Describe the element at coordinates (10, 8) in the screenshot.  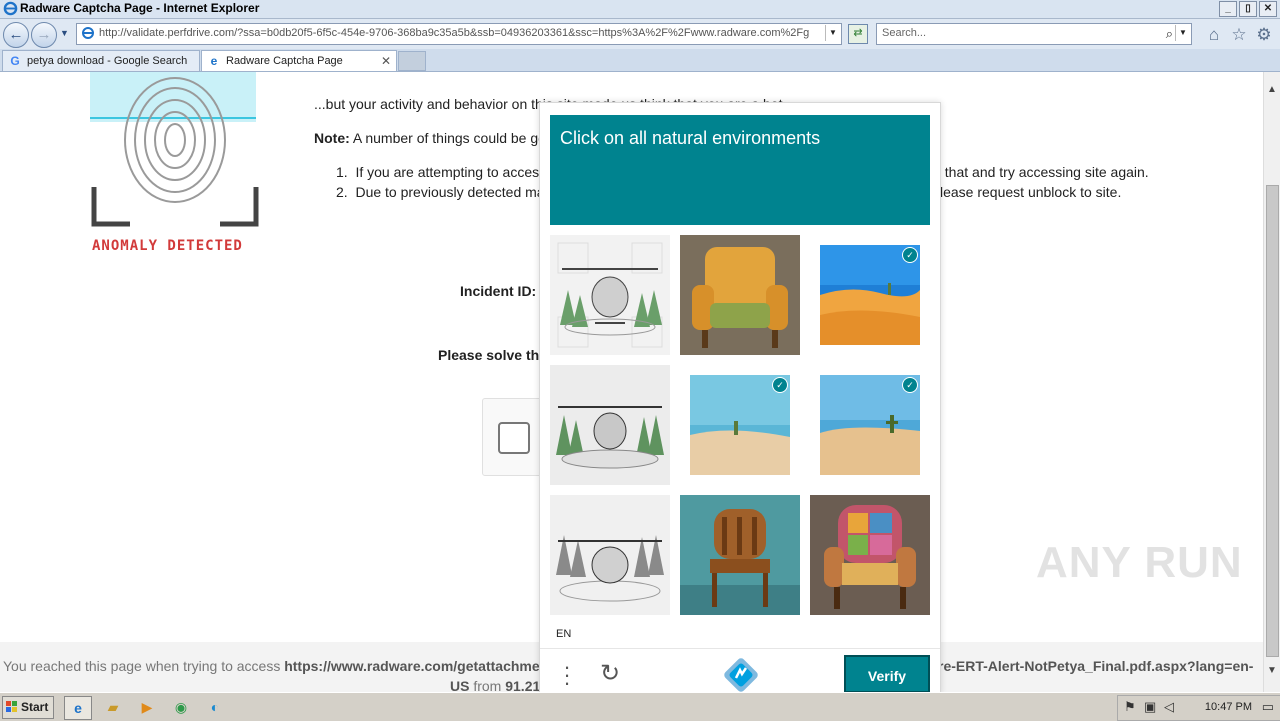
I see `ie-icon` at that location.